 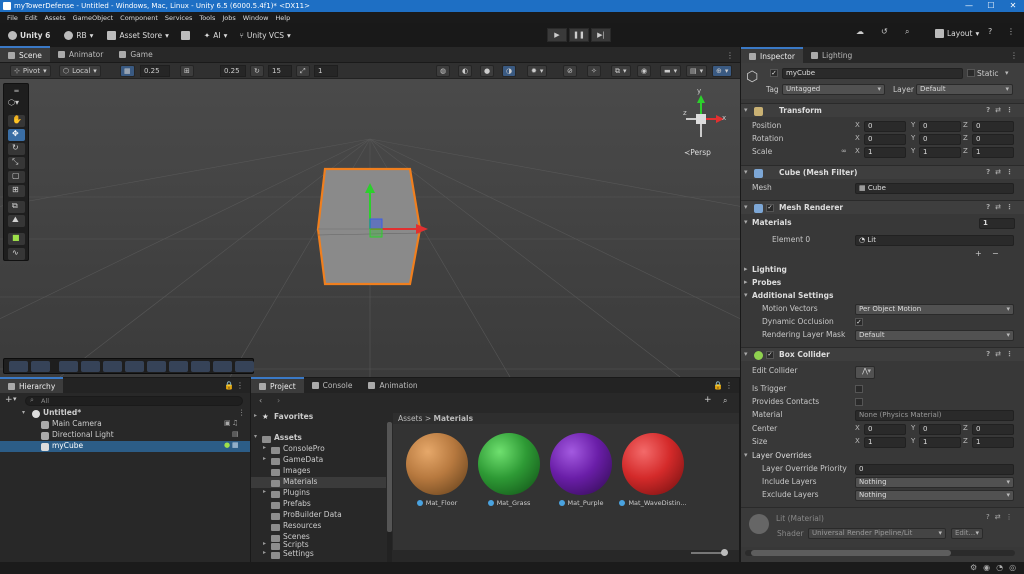 I want to click on tab-hierarchy: Hierarchy, so click(x=32, y=385).